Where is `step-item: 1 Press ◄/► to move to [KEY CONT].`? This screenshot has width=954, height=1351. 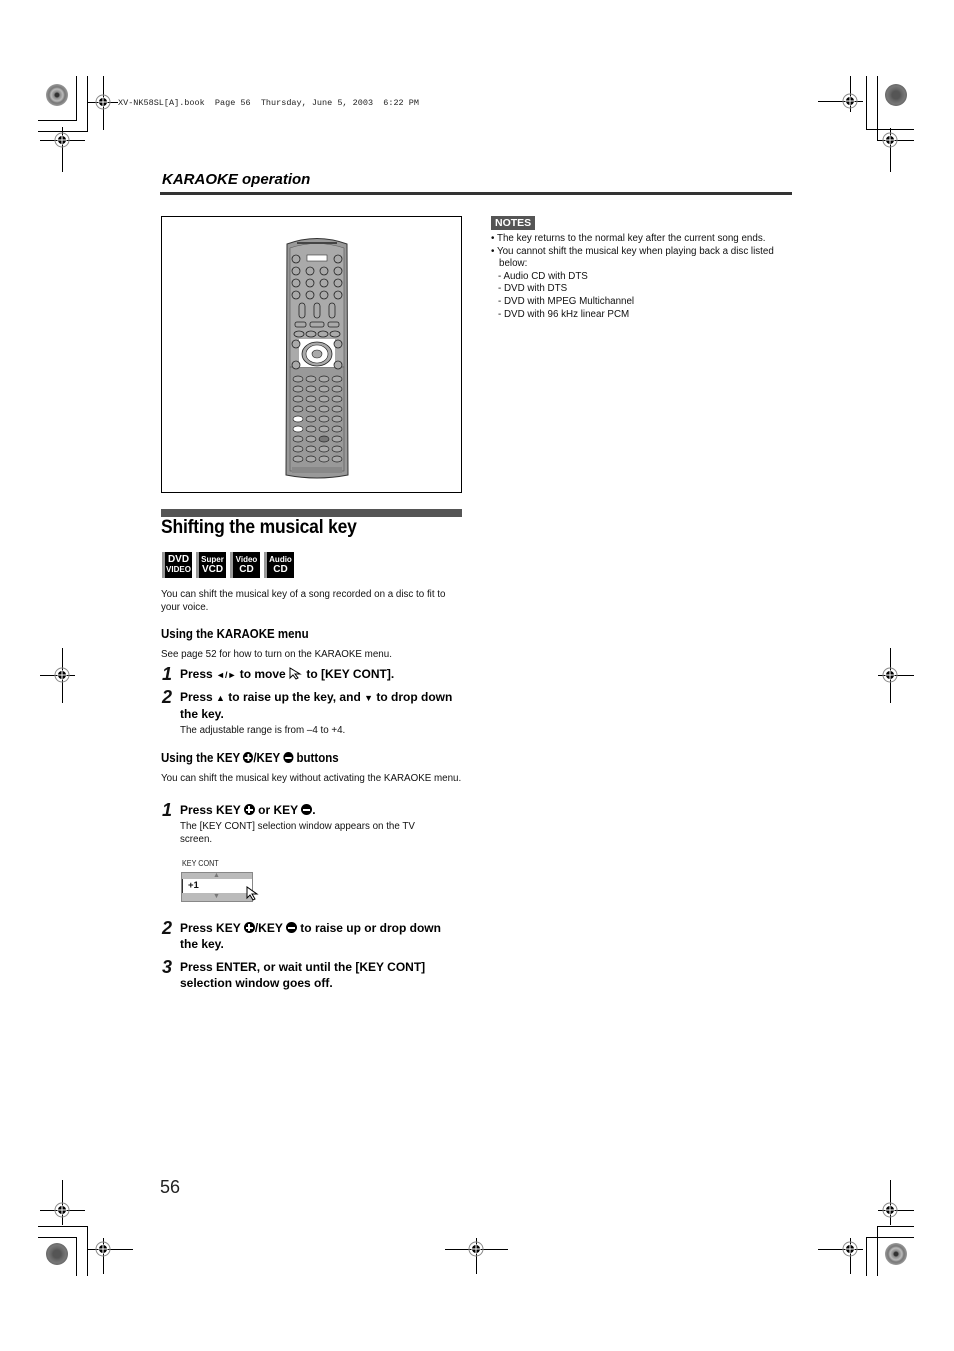
step-item: 1 Press ◄/► to move to [KEY CONT]. is located at coordinates (311, 674).